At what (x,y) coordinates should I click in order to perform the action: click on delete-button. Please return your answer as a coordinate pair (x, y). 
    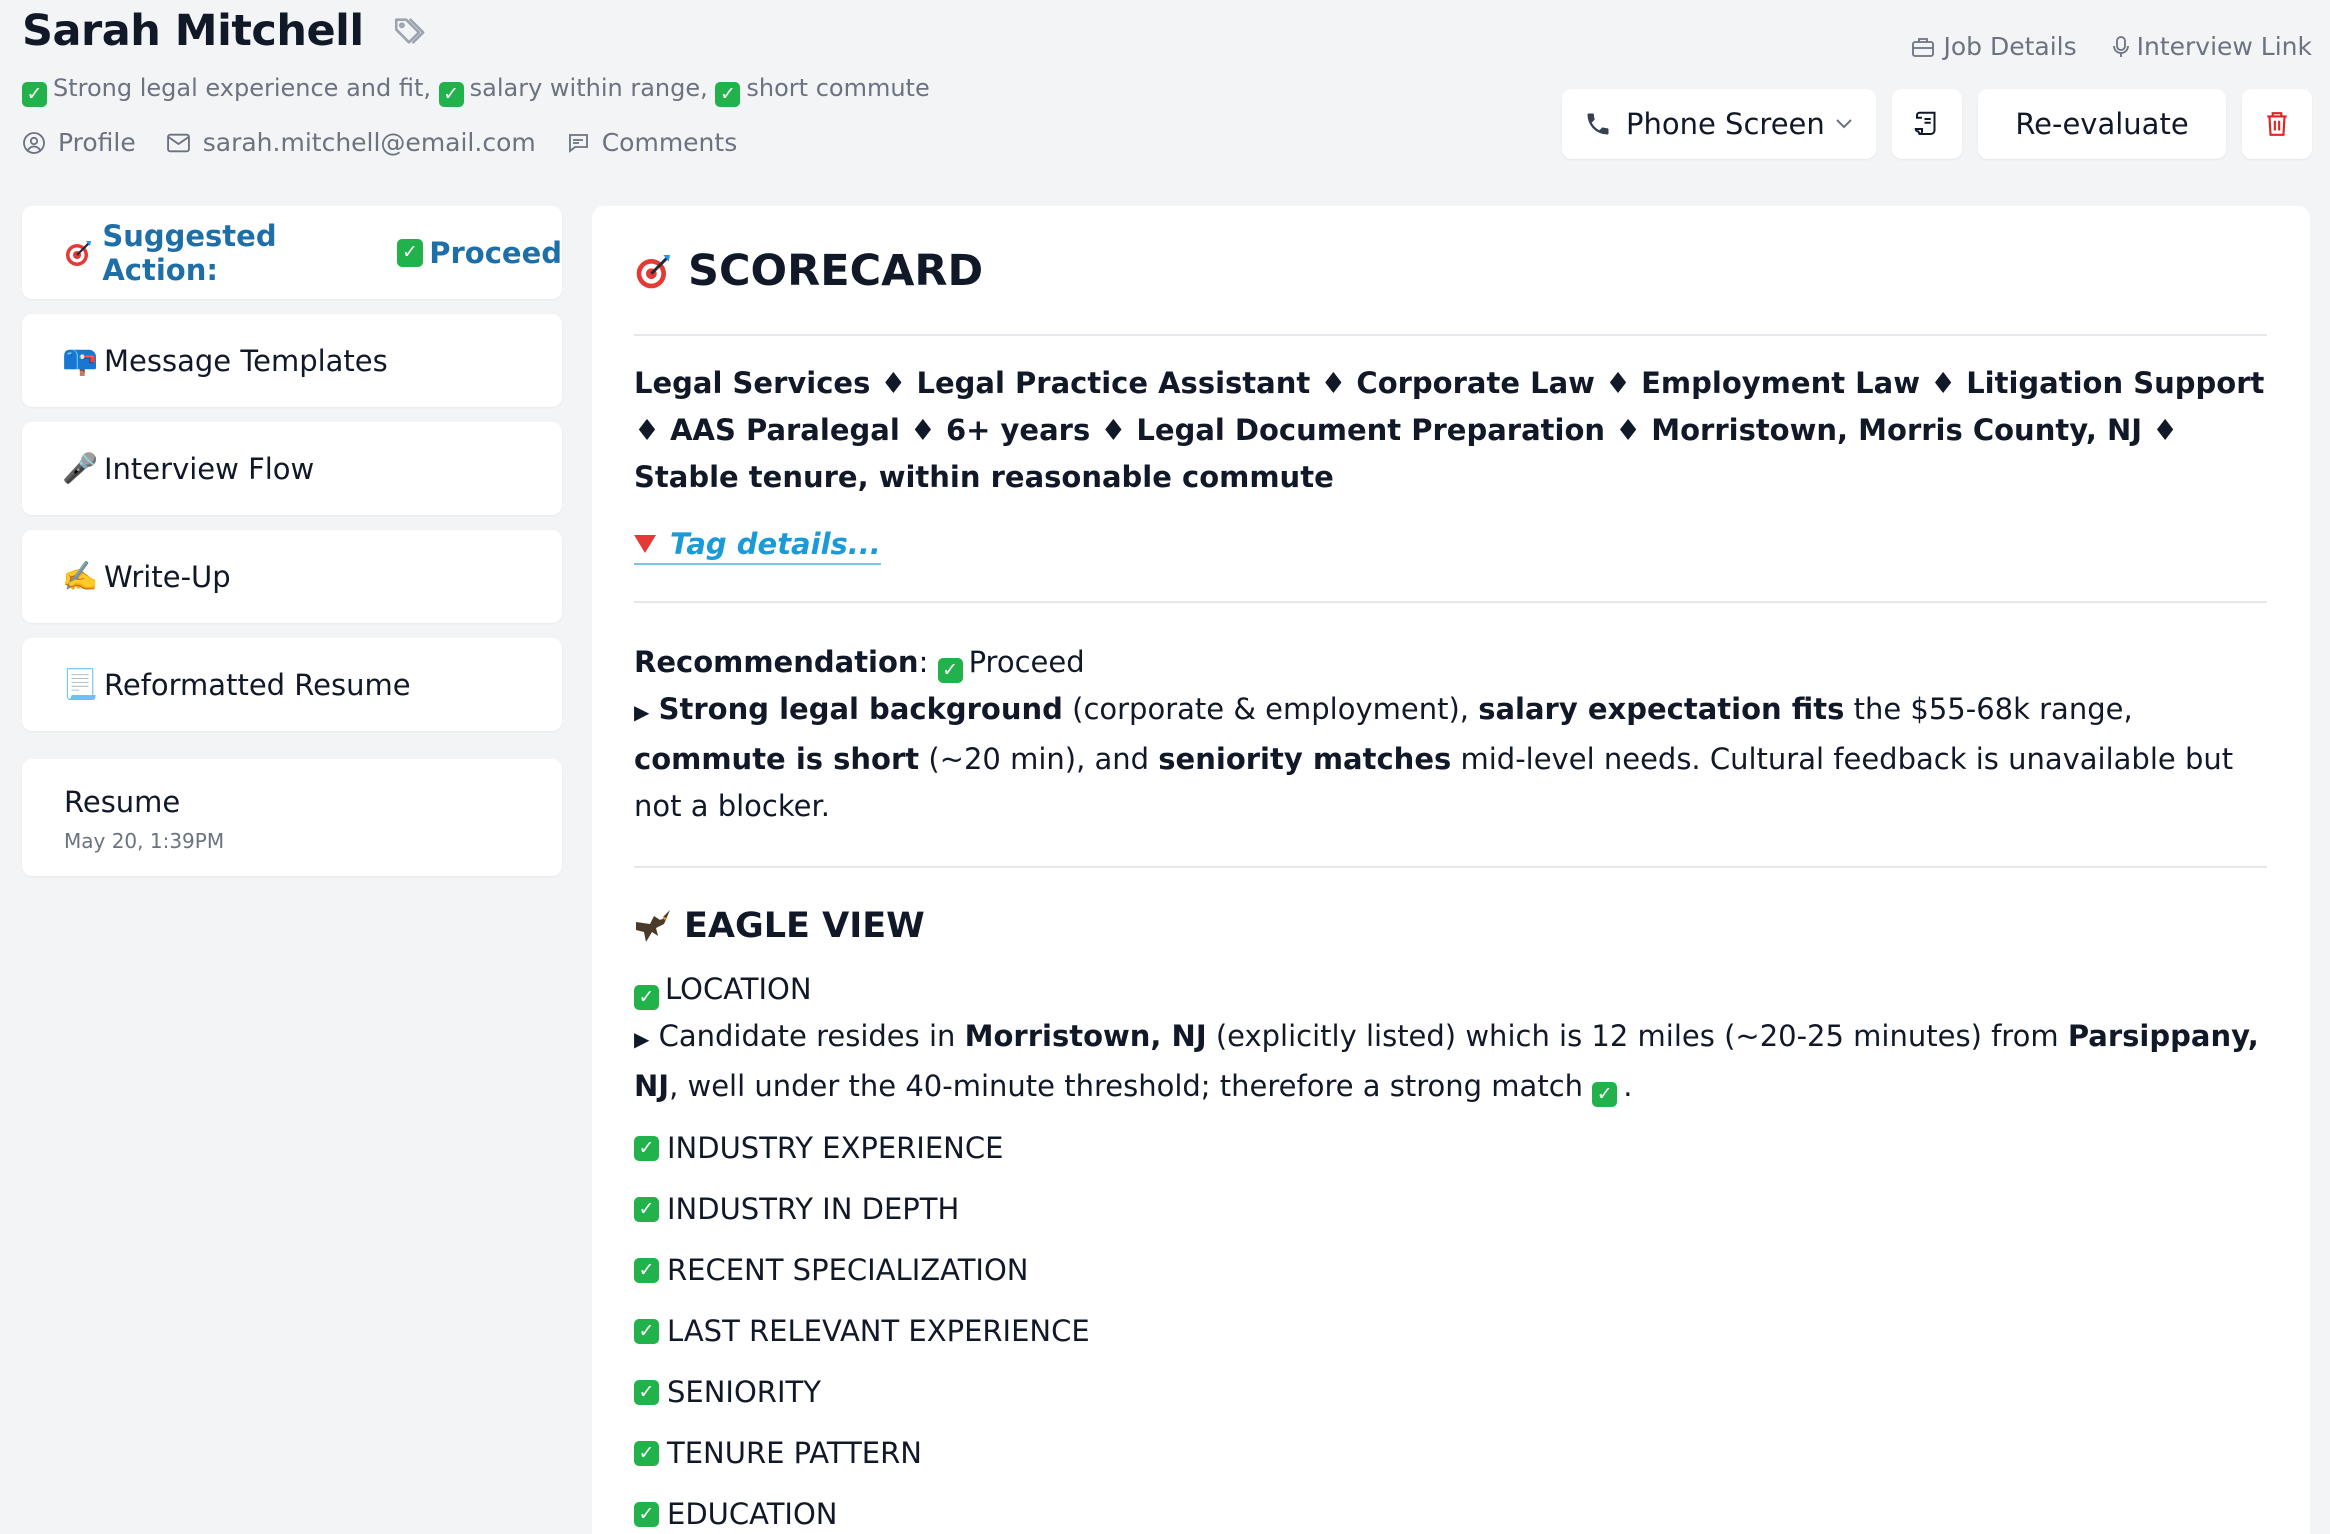
    Looking at the image, I should click on (2277, 124).